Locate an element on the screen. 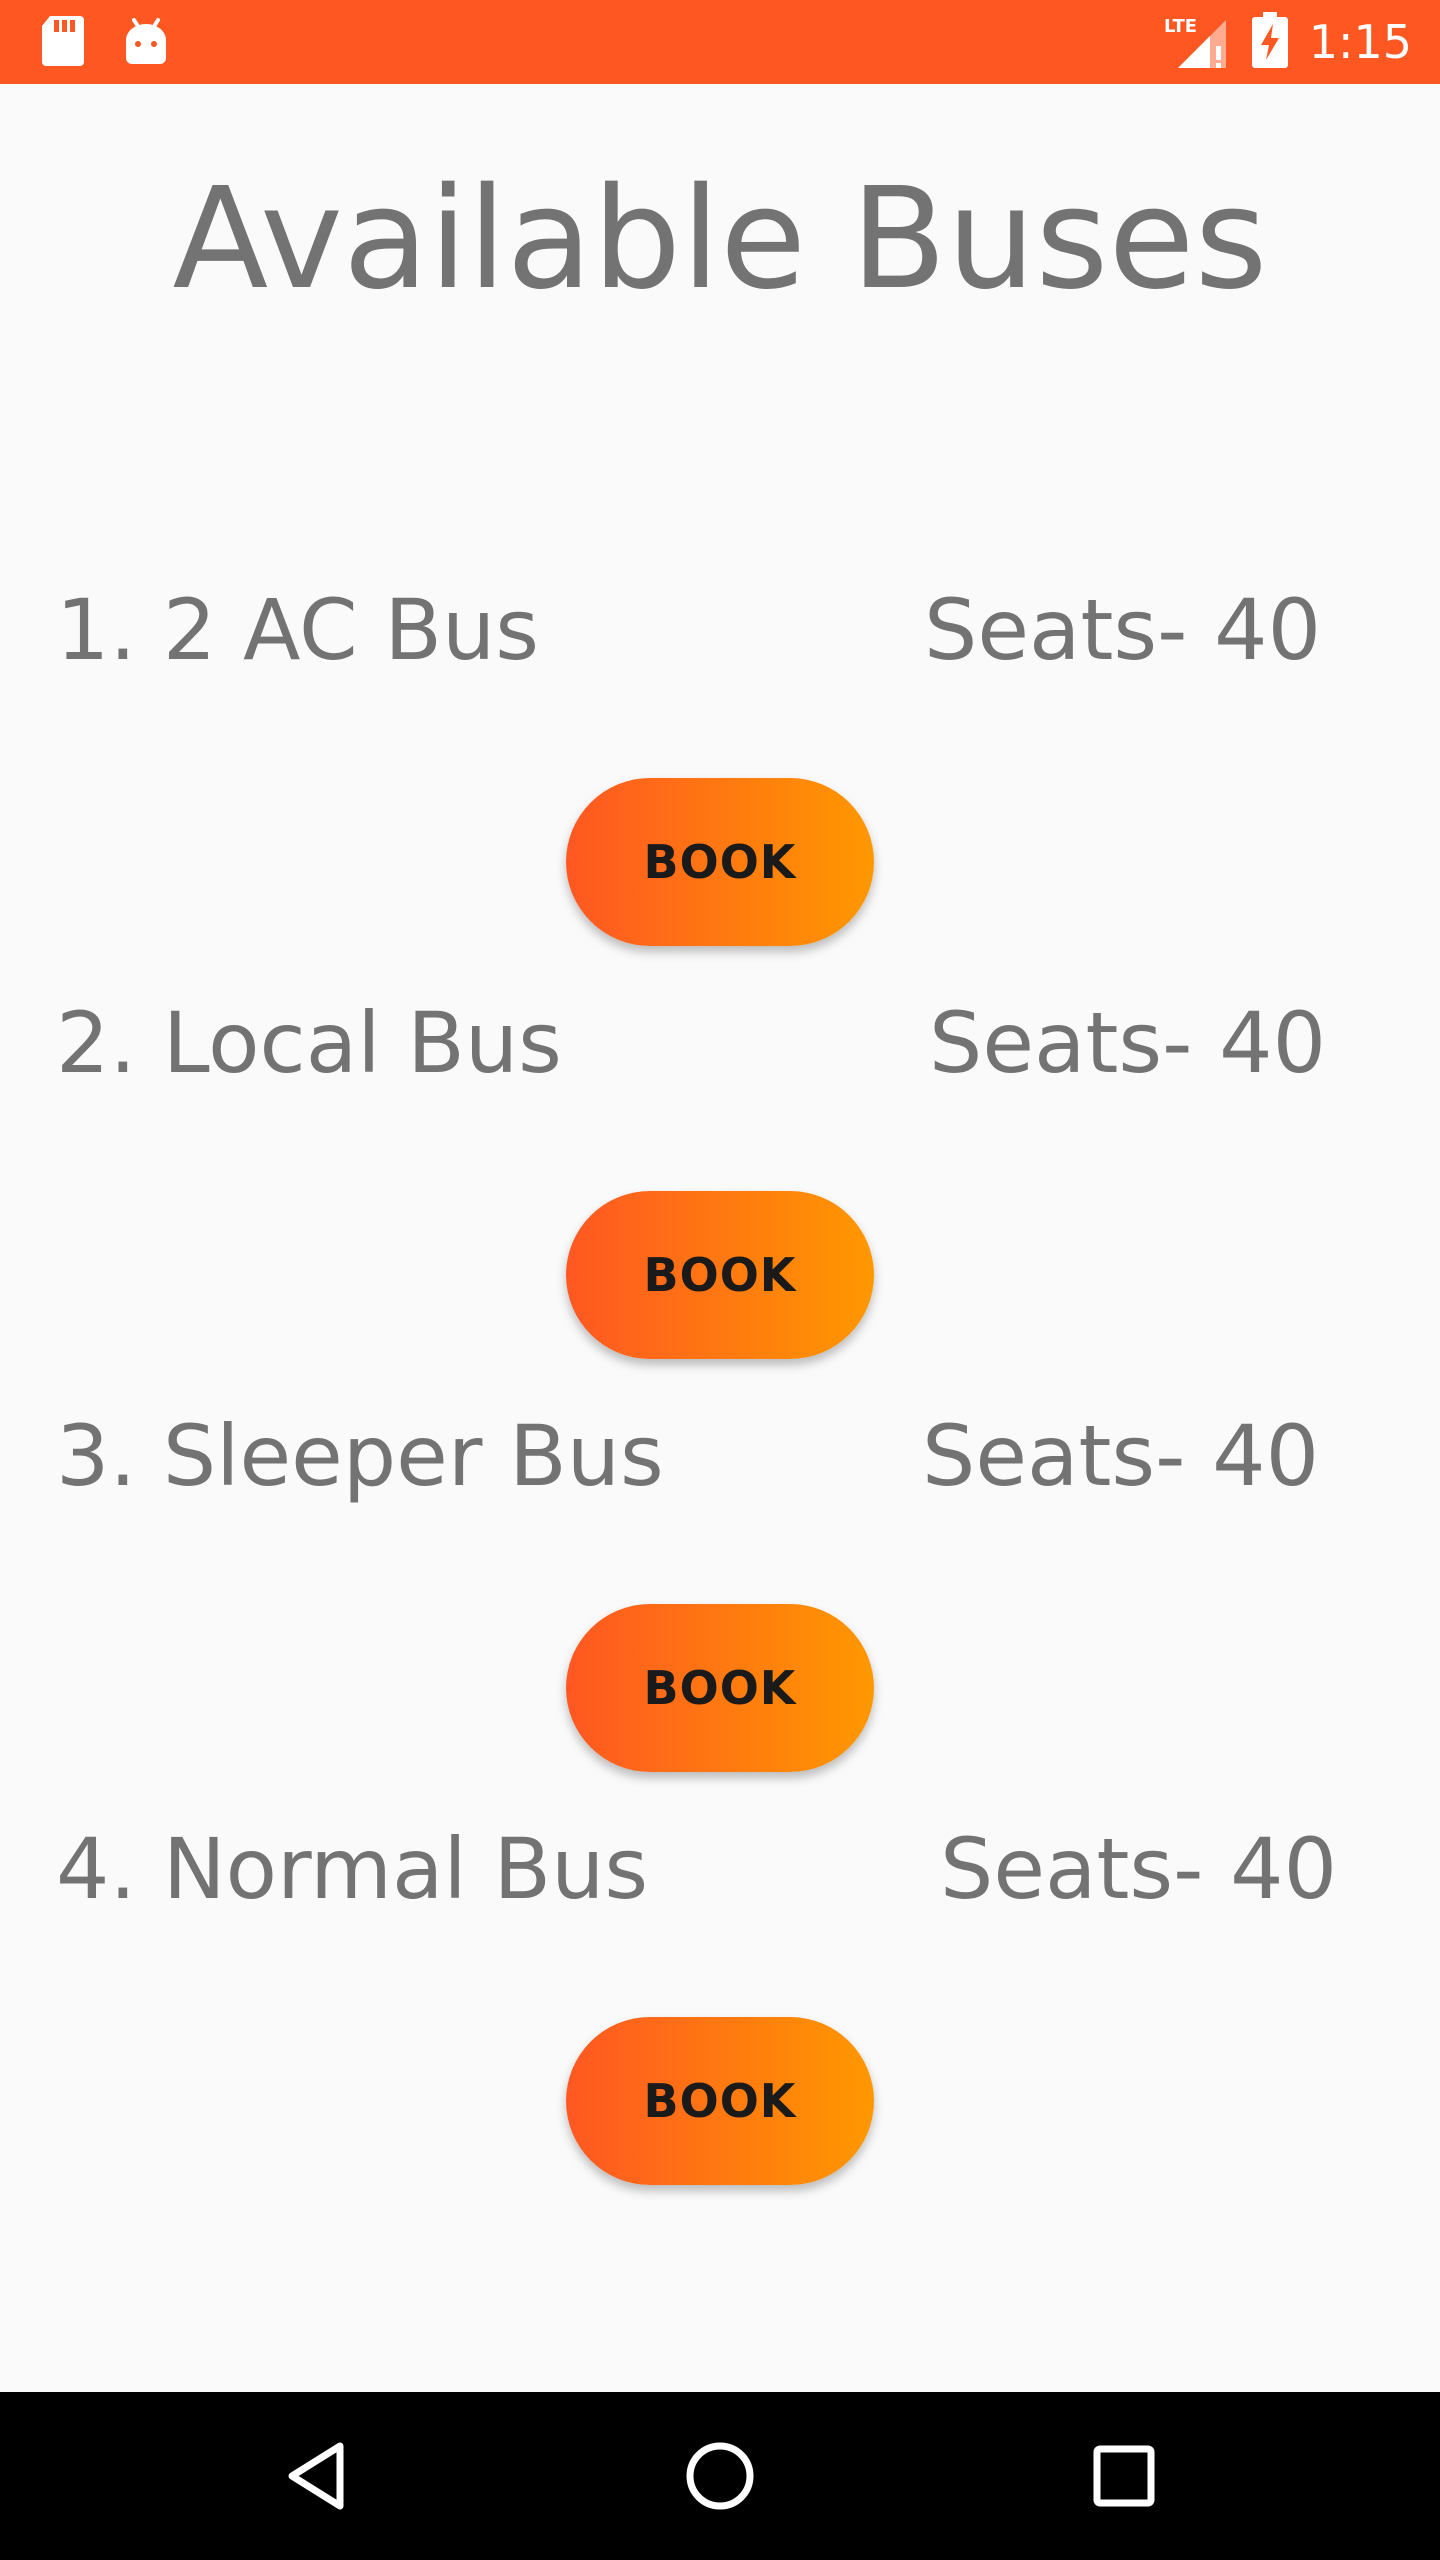  sd-card-icon is located at coordinates (62, 43).